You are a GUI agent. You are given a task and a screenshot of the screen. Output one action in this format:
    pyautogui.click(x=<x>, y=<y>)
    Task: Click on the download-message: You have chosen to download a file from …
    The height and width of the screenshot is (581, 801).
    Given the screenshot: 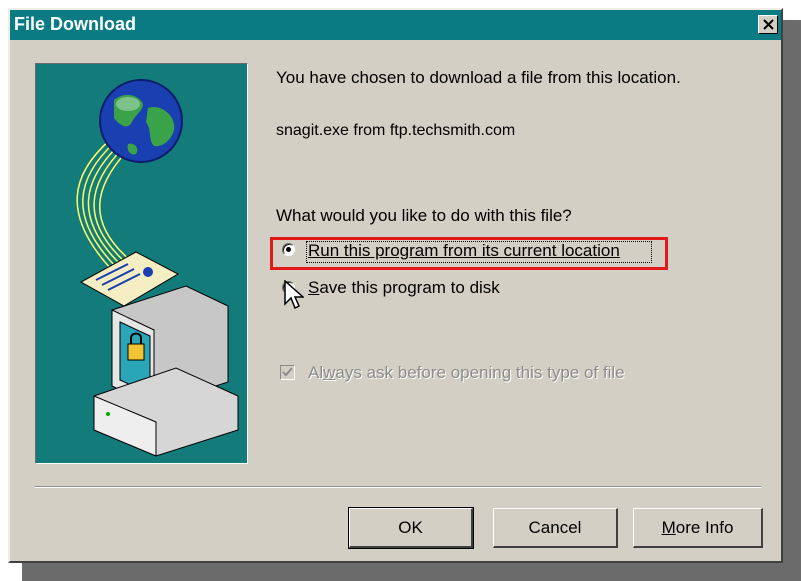 What is the action you would take?
    pyautogui.click(x=478, y=77)
    